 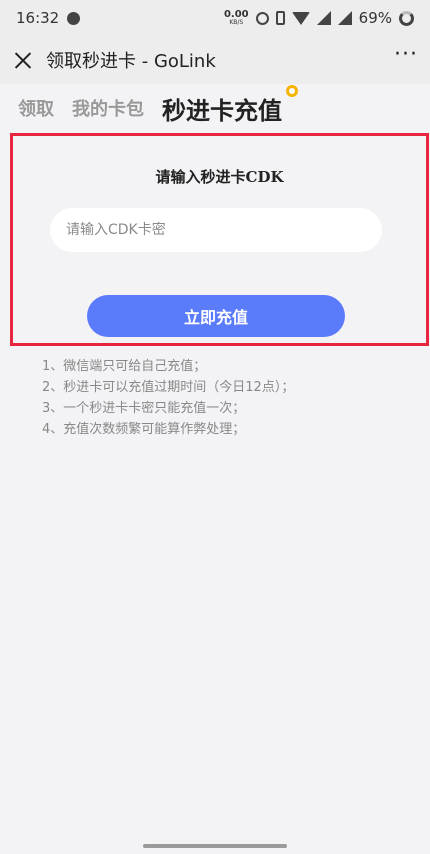 I want to click on list-item: 3、一个秒进卡卡密只能充值一次；, so click(x=144, y=408).